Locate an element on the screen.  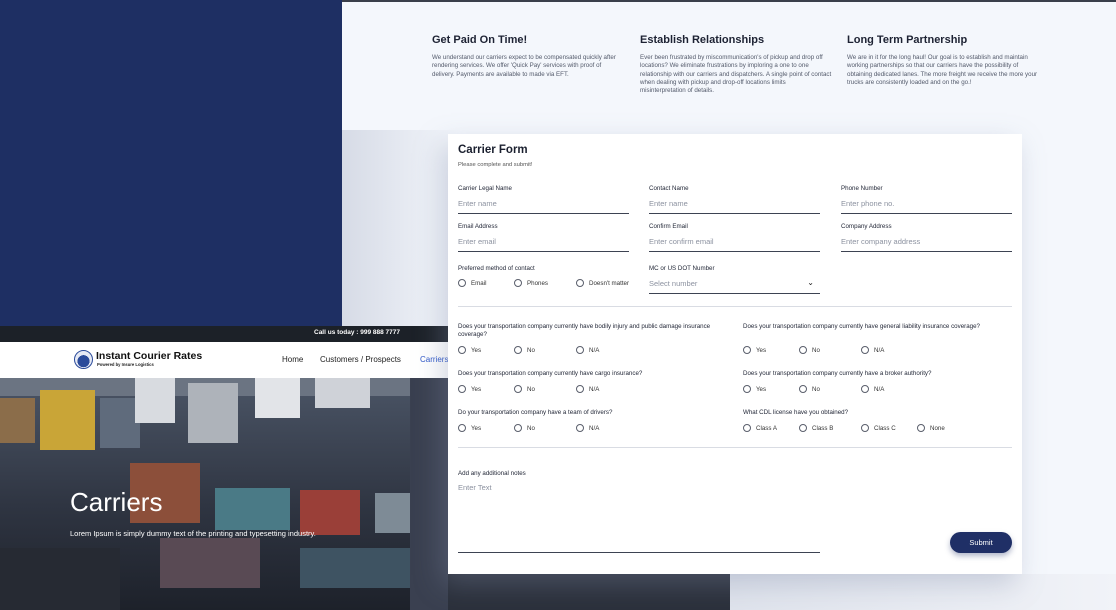
radio-q2-yes: Yes is located at coordinates (754, 350).